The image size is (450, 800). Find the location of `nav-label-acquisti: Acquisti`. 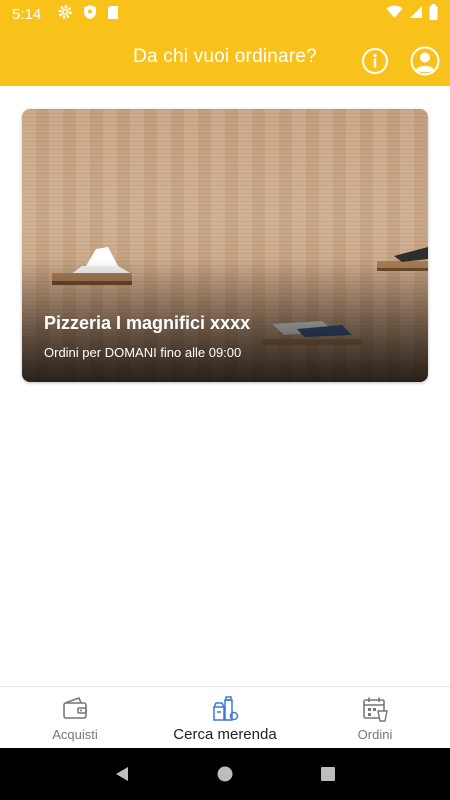

nav-label-acquisti: Acquisti is located at coordinates (75, 734).